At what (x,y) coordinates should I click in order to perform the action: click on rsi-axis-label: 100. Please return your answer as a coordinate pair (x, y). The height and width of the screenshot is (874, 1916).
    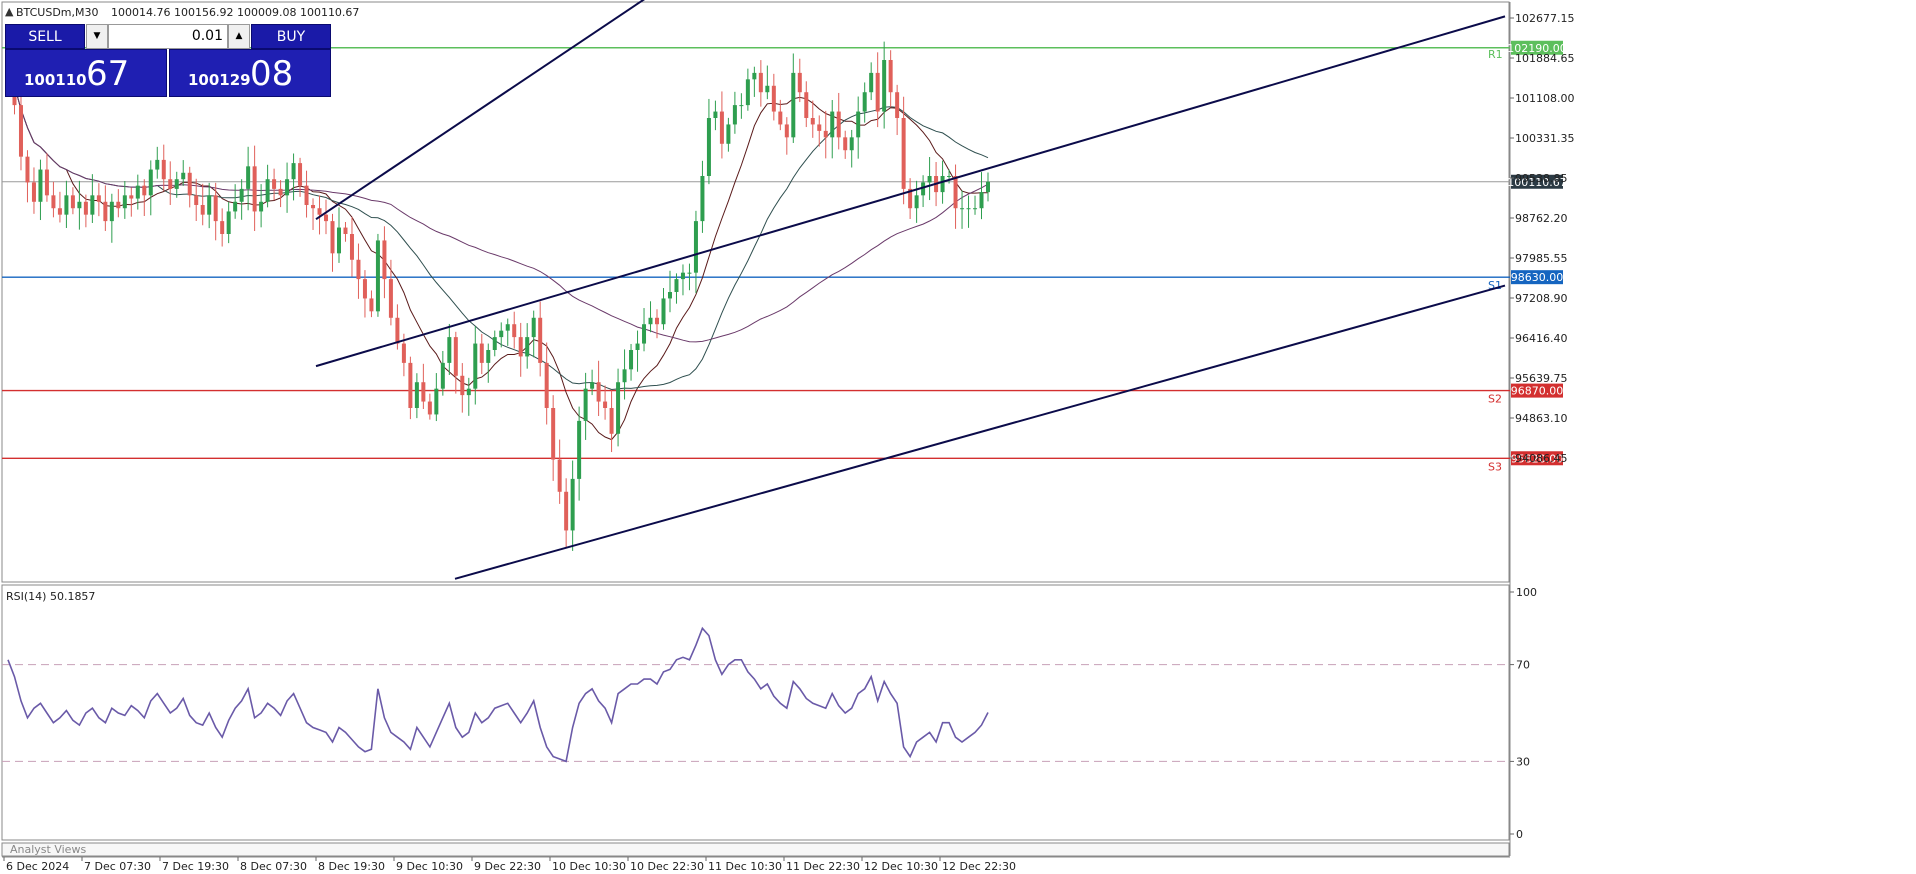
    Looking at the image, I should click on (1526, 592).